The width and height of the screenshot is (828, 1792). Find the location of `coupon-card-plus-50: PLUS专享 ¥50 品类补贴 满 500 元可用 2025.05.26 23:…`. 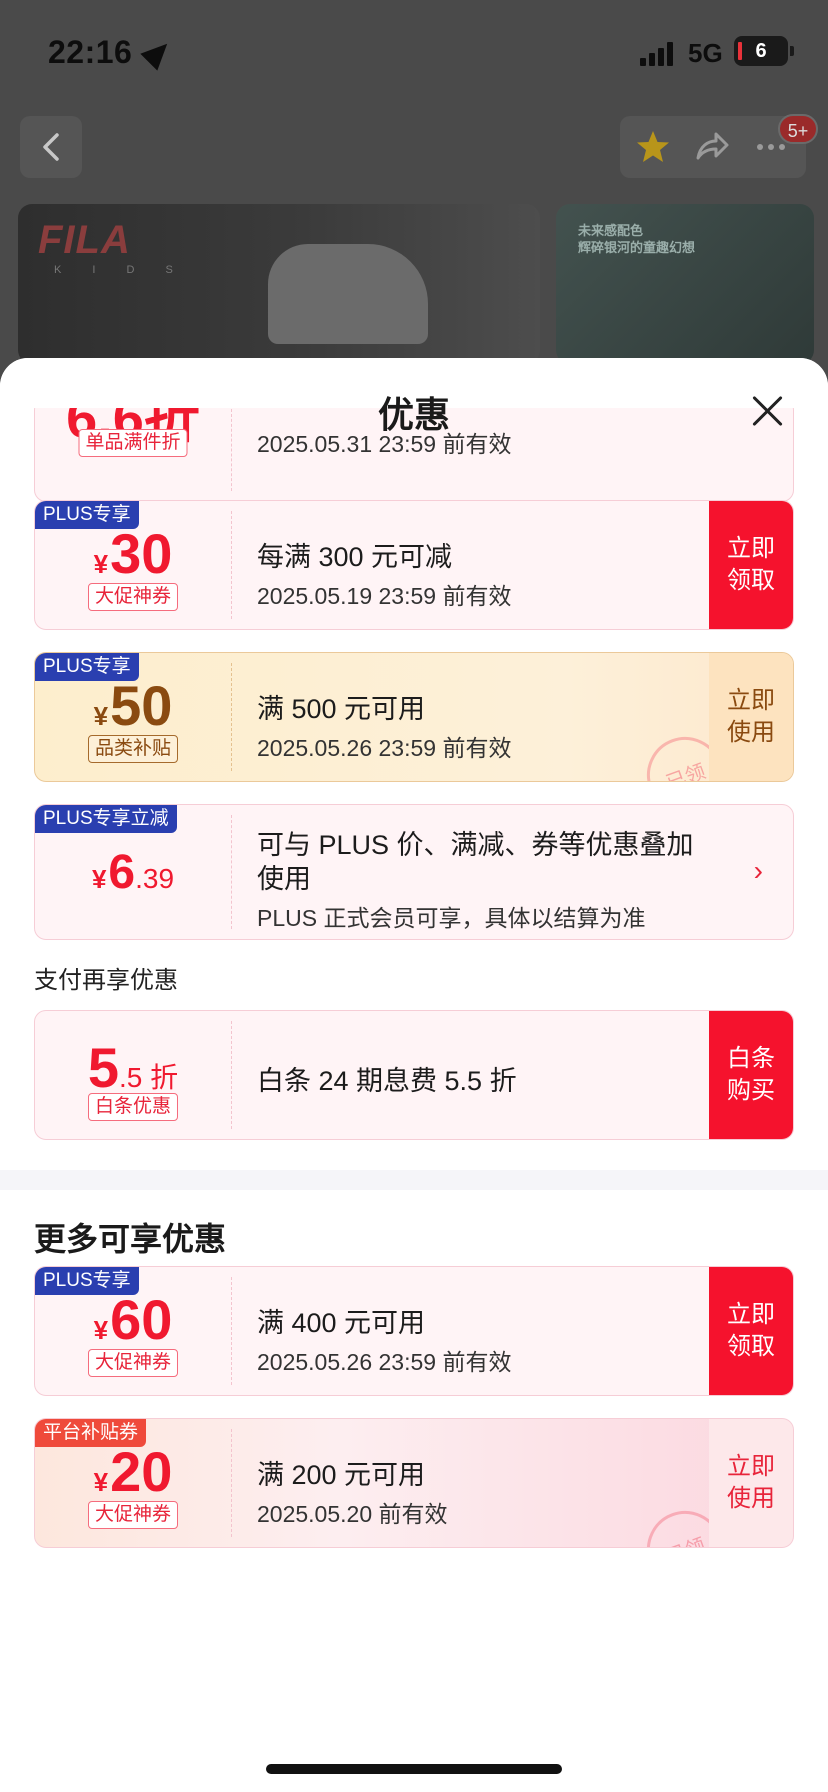

coupon-card-plus-50: PLUS专享 ¥50 品类补贴 满 500 元可用 2025.05.26 23:… is located at coordinates (414, 717).